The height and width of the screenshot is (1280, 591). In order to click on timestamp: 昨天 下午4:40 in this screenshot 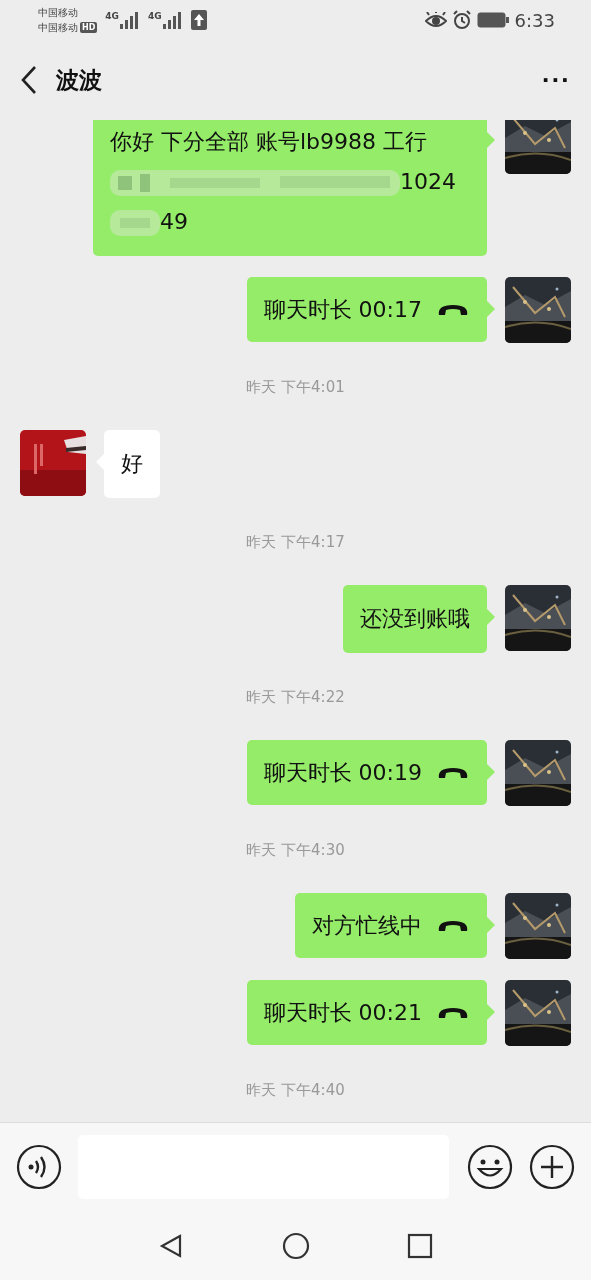, I will do `click(295, 1090)`.